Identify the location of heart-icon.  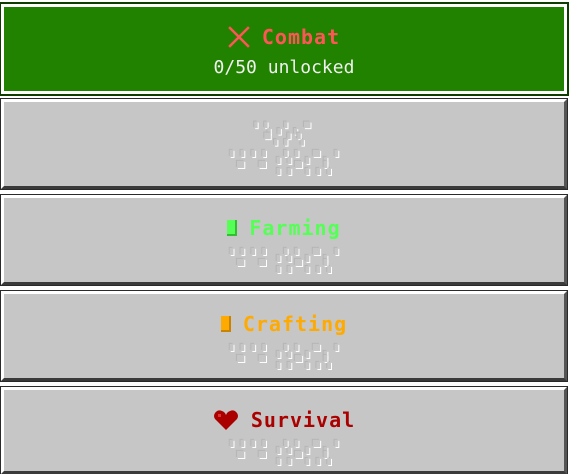
(226, 420).